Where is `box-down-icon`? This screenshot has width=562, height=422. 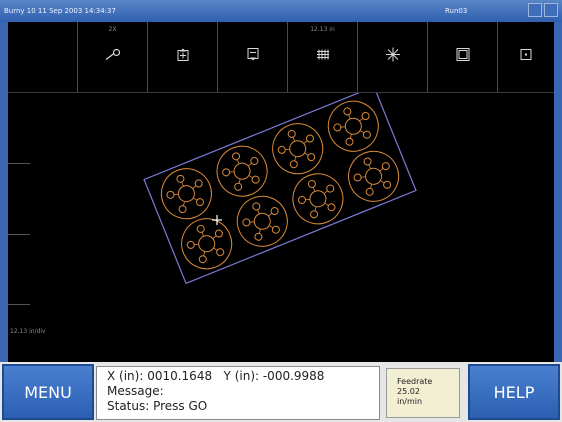 box-down-icon is located at coordinates (253, 56).